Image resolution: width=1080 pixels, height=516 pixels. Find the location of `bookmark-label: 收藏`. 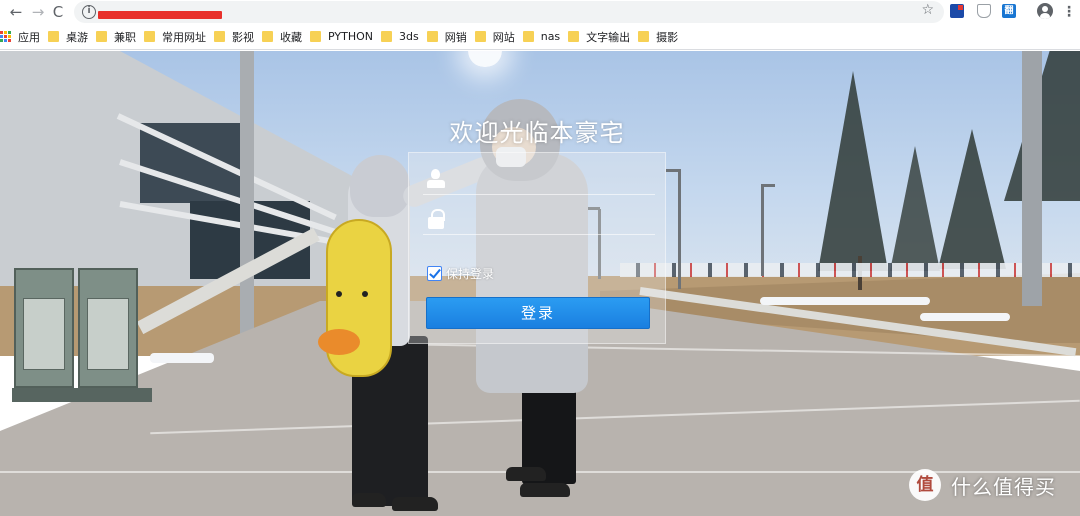

bookmark-label: 收藏 is located at coordinates (291, 37).